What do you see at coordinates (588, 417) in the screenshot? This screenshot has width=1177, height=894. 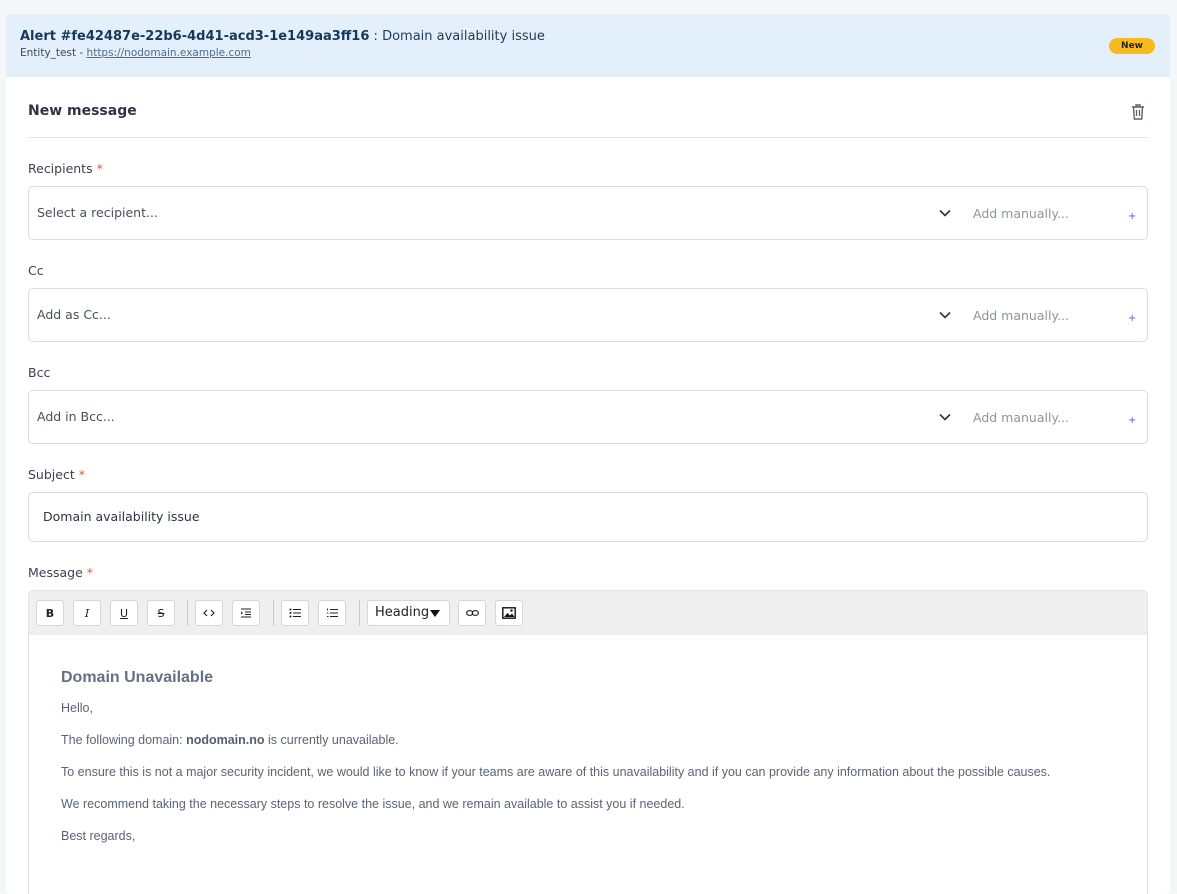 I see `bcc-field: Add in Bcc... +` at bounding box center [588, 417].